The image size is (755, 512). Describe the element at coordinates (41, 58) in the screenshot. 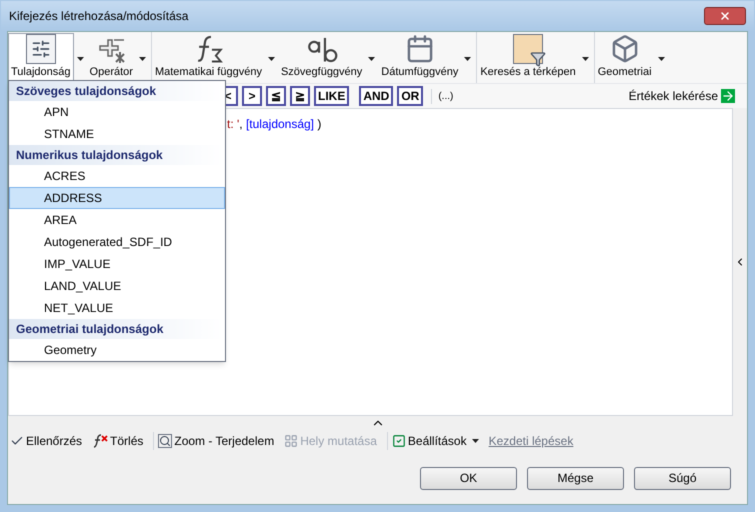

I see `ribbon-button: Tulajdonság` at that location.